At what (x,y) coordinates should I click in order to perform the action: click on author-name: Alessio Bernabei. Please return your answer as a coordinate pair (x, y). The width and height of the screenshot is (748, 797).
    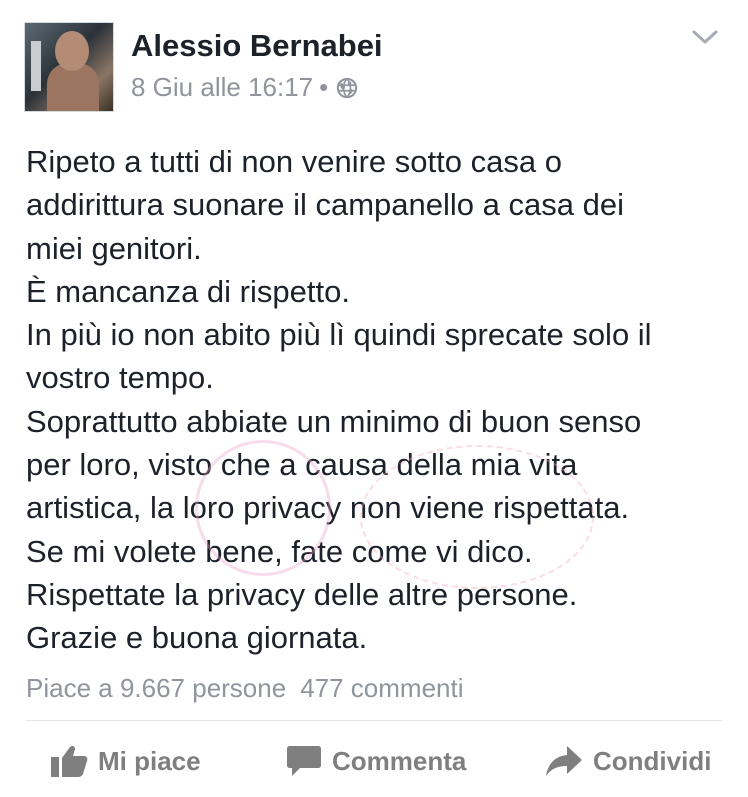
    Looking at the image, I should click on (257, 46).